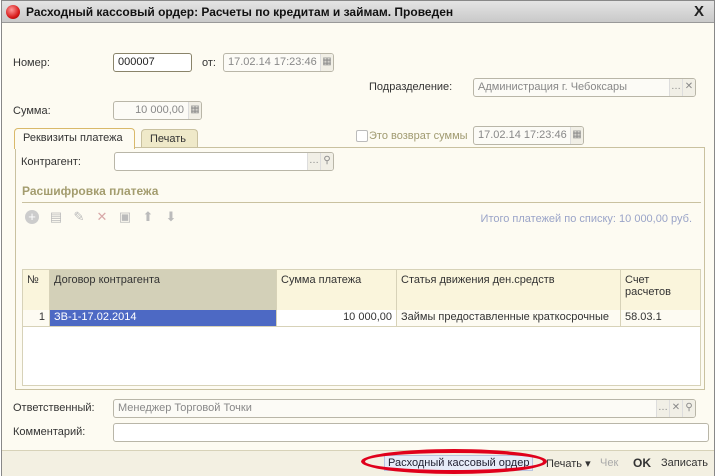 Image resolution: width=716 pixels, height=476 pixels. I want to click on division-input: Администрация г. Чебоксары … ✕, so click(584, 87).